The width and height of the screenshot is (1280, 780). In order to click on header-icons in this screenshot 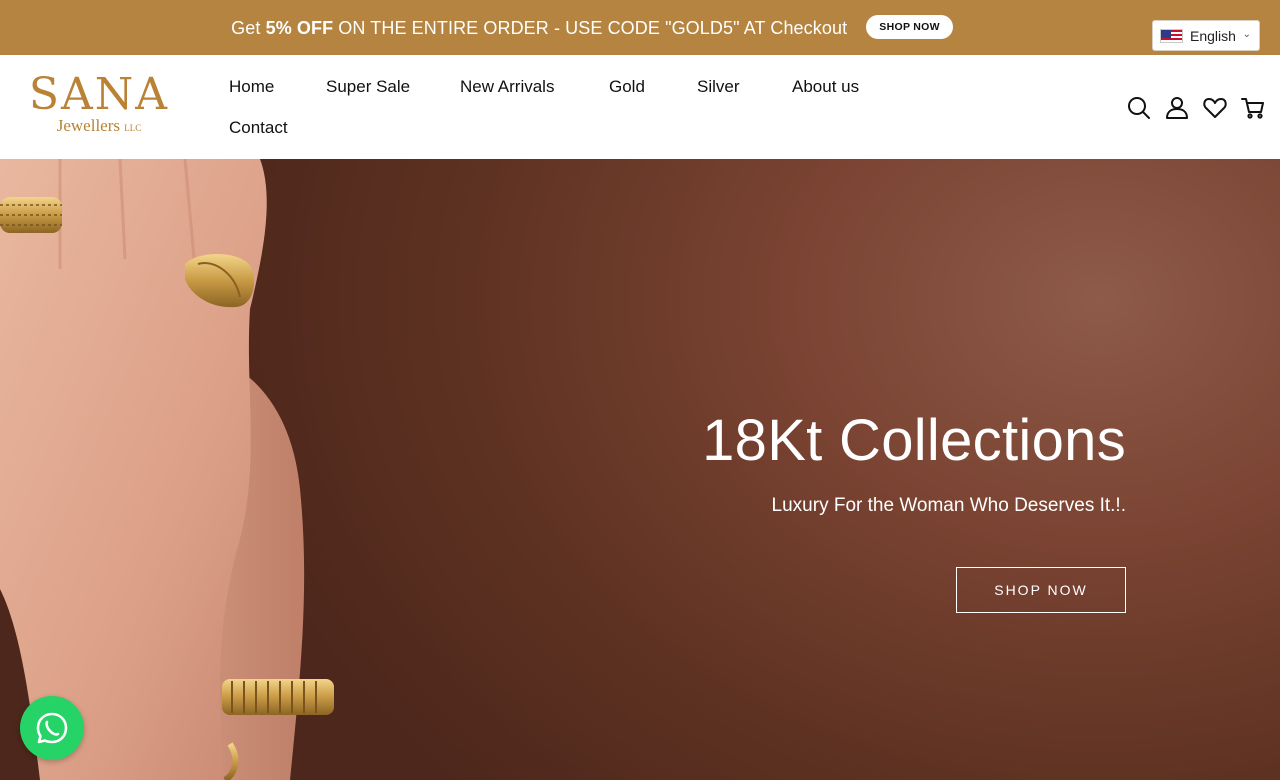, I will do `click(1202, 108)`.